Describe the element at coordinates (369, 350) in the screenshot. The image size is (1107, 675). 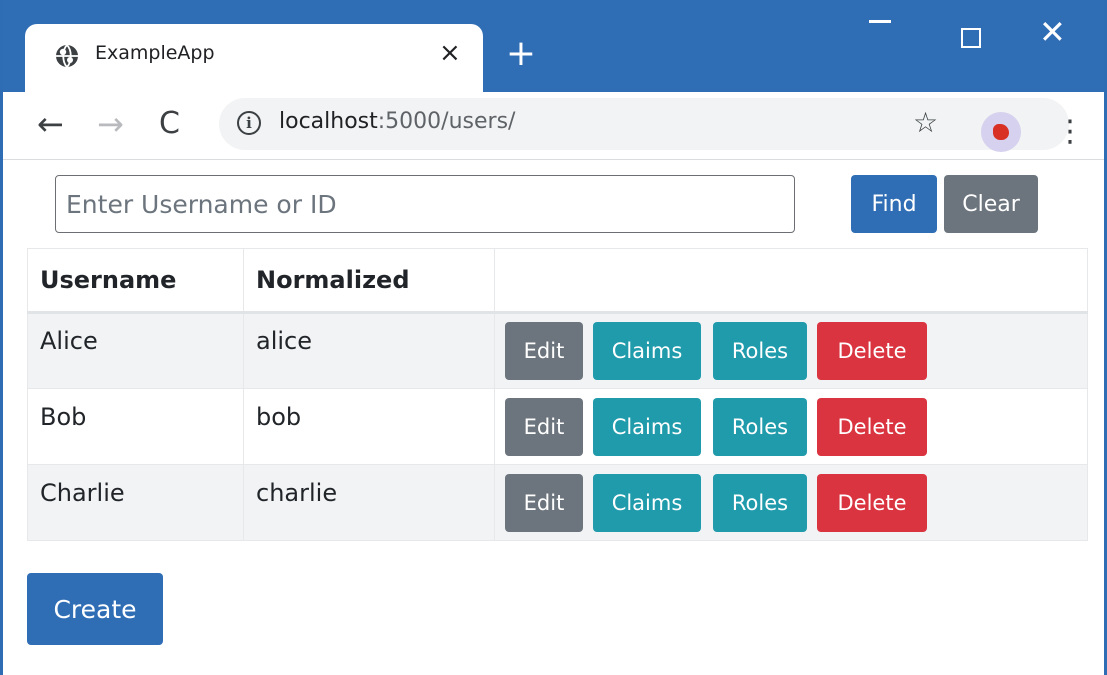
I see `normalized-cell: alice` at that location.